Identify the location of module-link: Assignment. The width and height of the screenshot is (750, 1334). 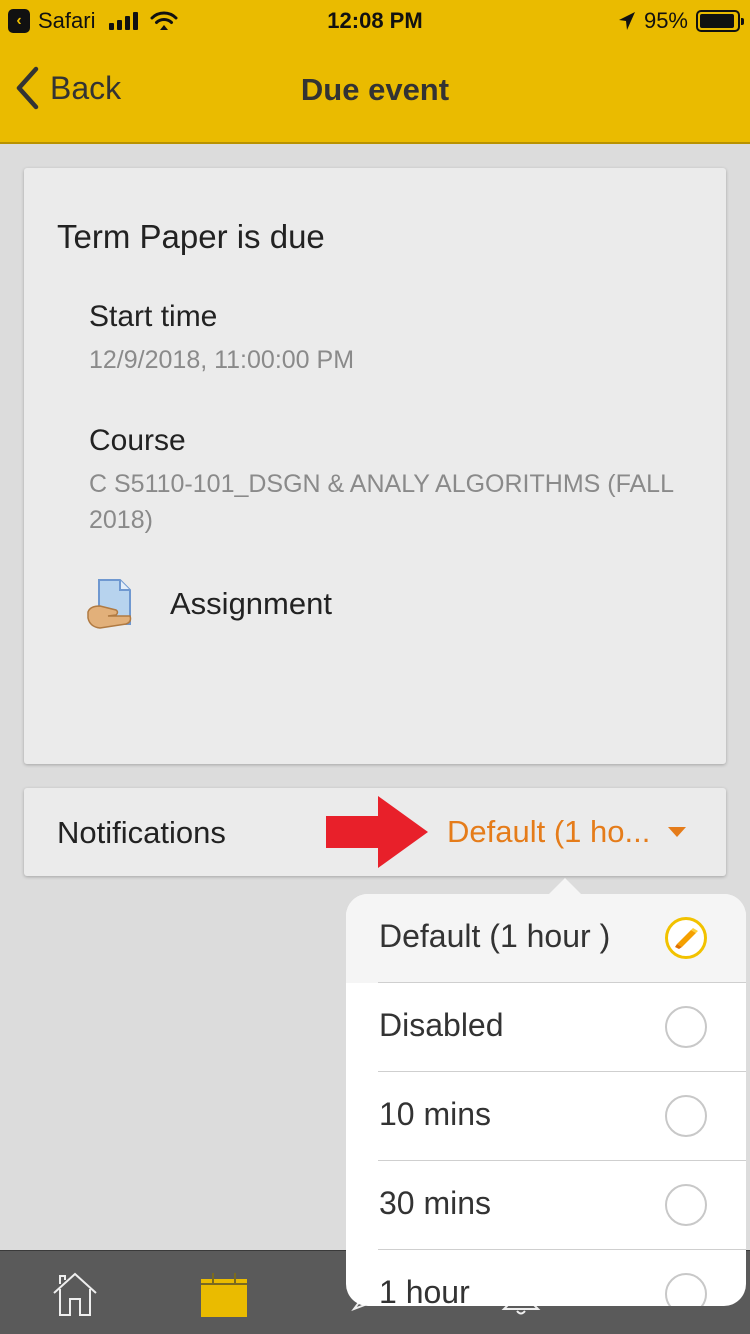
(209, 604).